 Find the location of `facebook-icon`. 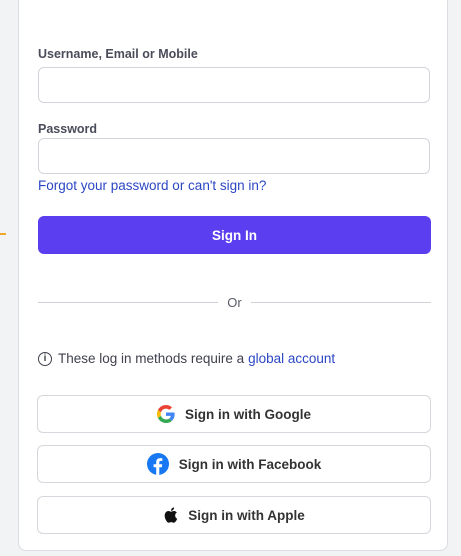

facebook-icon is located at coordinates (157, 464).